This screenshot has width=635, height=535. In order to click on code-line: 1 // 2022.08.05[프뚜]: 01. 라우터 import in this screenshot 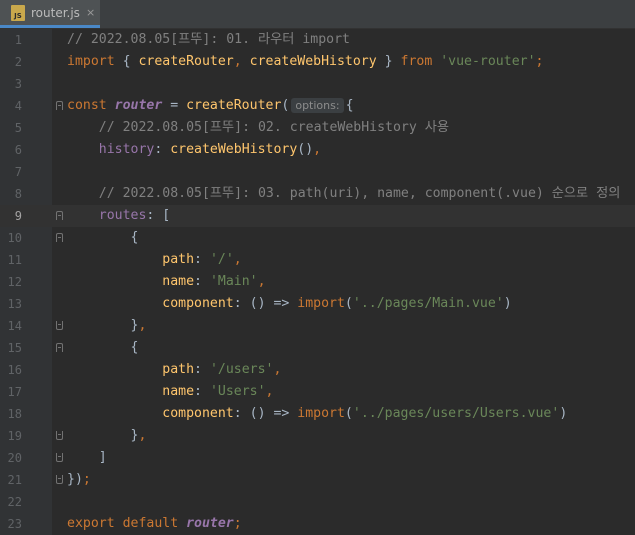, I will do `click(317, 40)`.